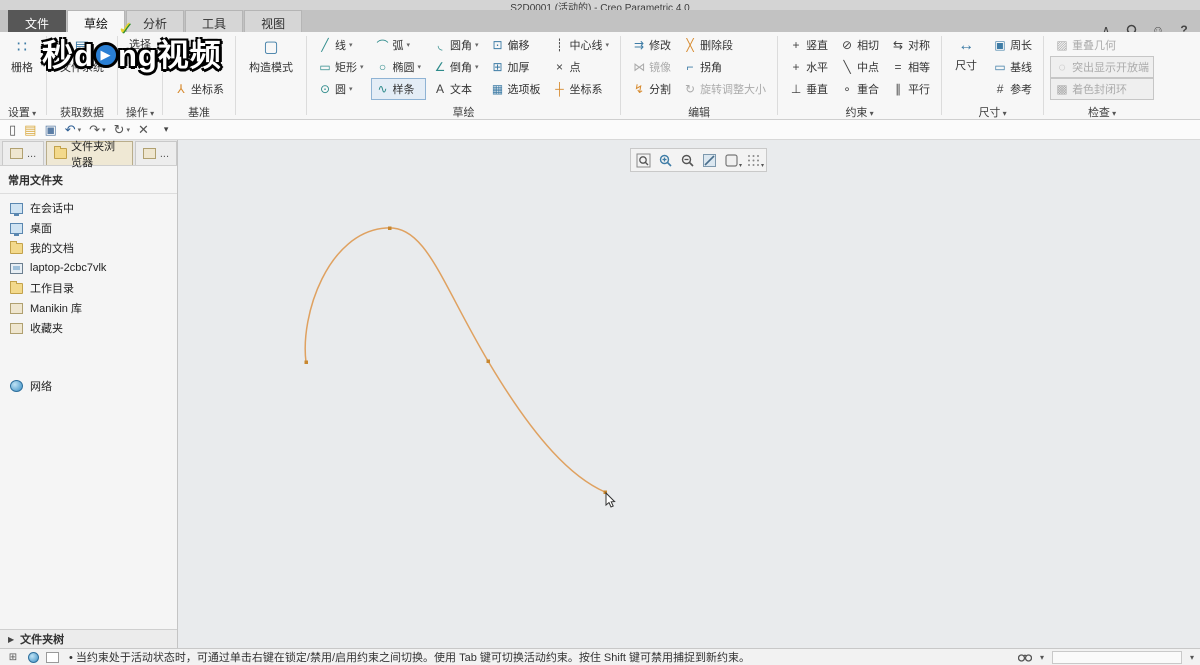 This screenshot has width=1200, height=665. I want to click on tab-view: 视图, so click(273, 21).